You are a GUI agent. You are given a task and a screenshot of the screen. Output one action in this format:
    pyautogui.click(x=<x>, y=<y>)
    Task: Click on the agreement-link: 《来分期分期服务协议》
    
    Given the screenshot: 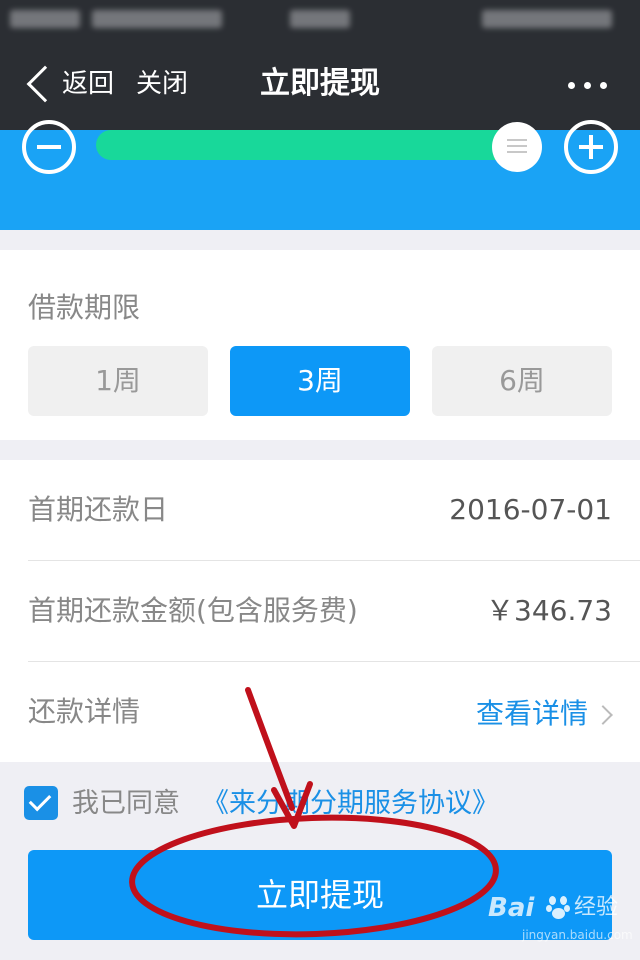 What is the action you would take?
    pyautogui.click(x=350, y=804)
    